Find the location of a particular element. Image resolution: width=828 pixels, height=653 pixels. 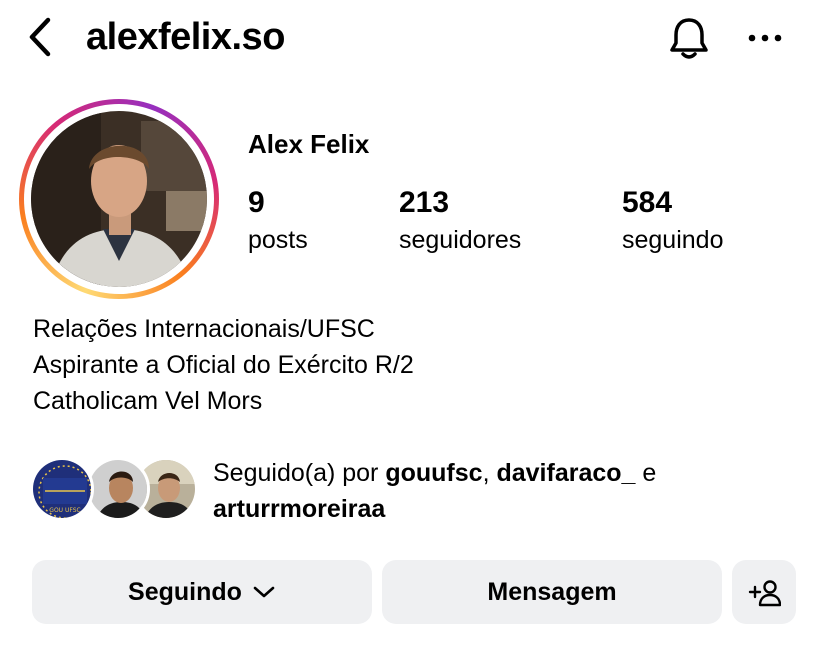

bell-icon is located at coordinates (689, 38).